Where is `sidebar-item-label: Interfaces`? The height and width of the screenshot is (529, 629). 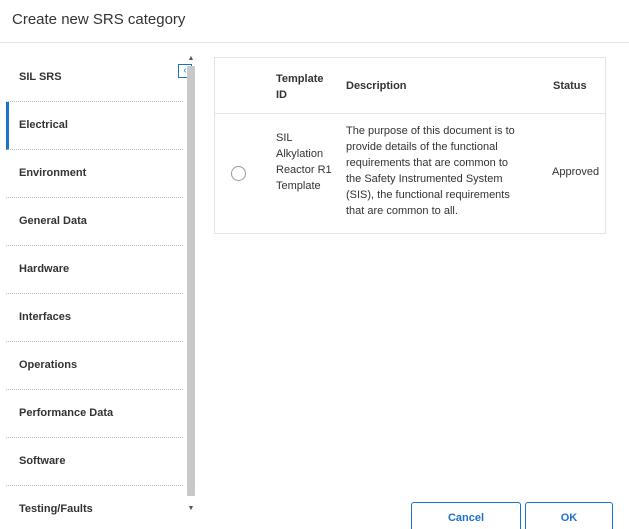
sidebar-item-label: Interfaces is located at coordinates (45, 317).